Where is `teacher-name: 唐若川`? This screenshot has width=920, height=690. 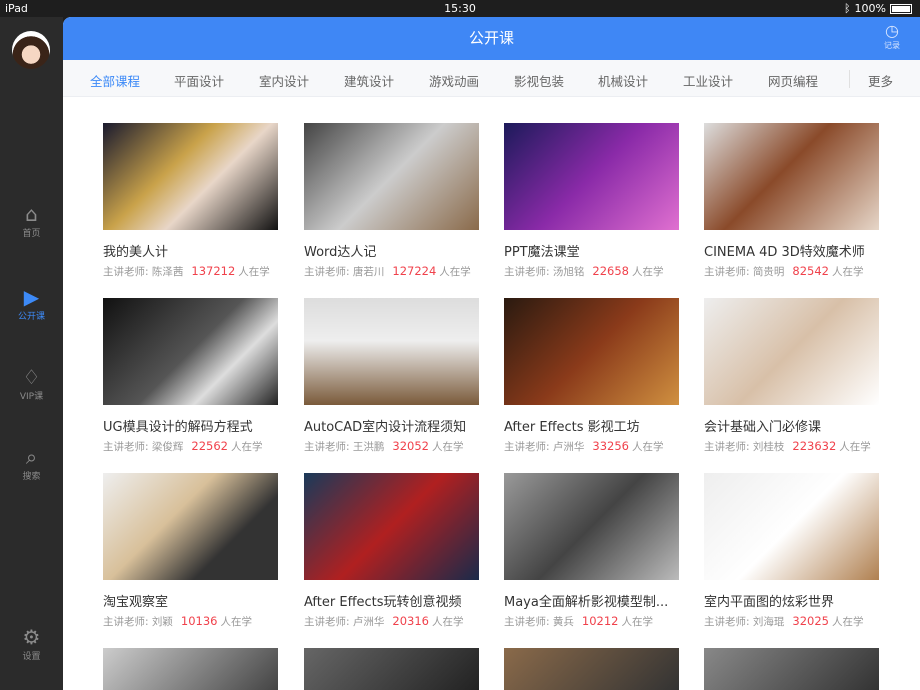
teacher-name: 唐若川 is located at coordinates (368, 272).